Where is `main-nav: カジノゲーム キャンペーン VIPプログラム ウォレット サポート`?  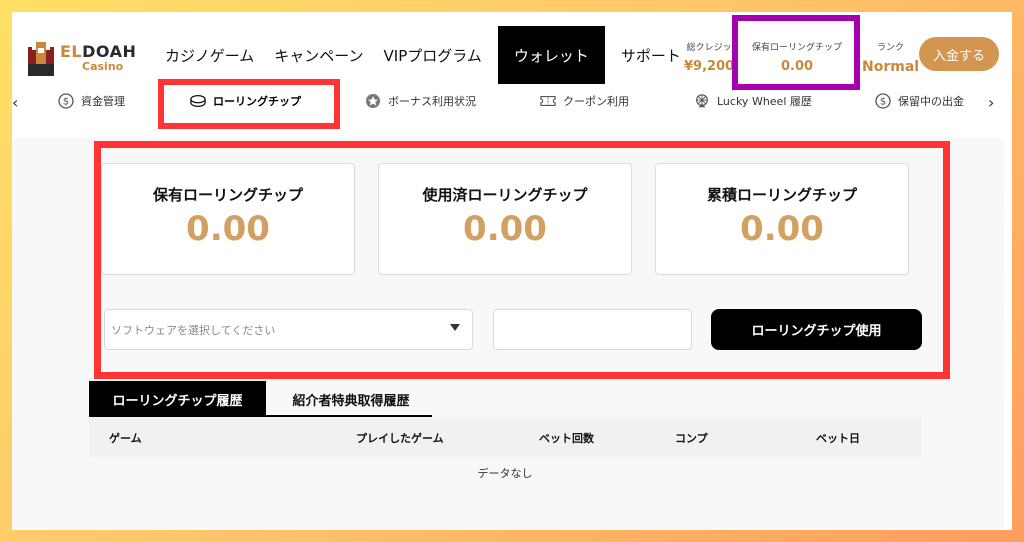 main-nav: カジノゲーム キャンペーン VIPプログラム ウォレット サポート is located at coordinates (423, 55).